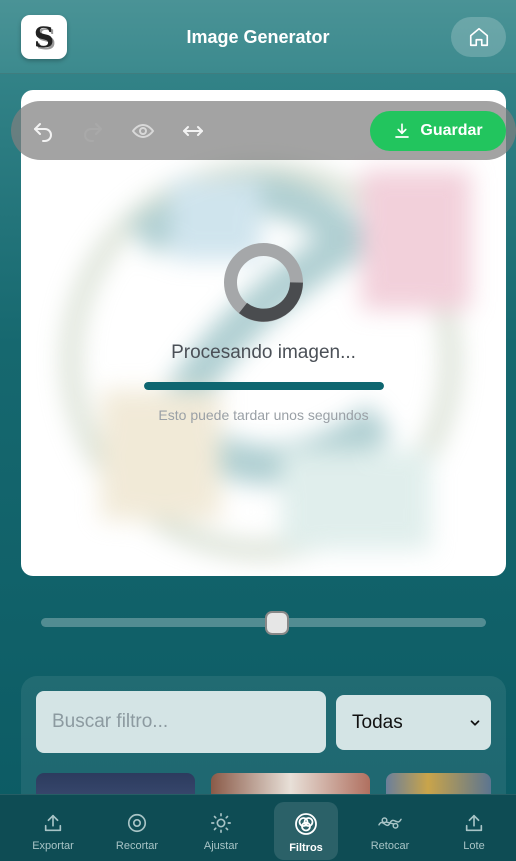 Image resolution: width=516 pixels, height=861 pixels. What do you see at coordinates (93, 131) in the screenshot?
I see `redo-icon` at bounding box center [93, 131].